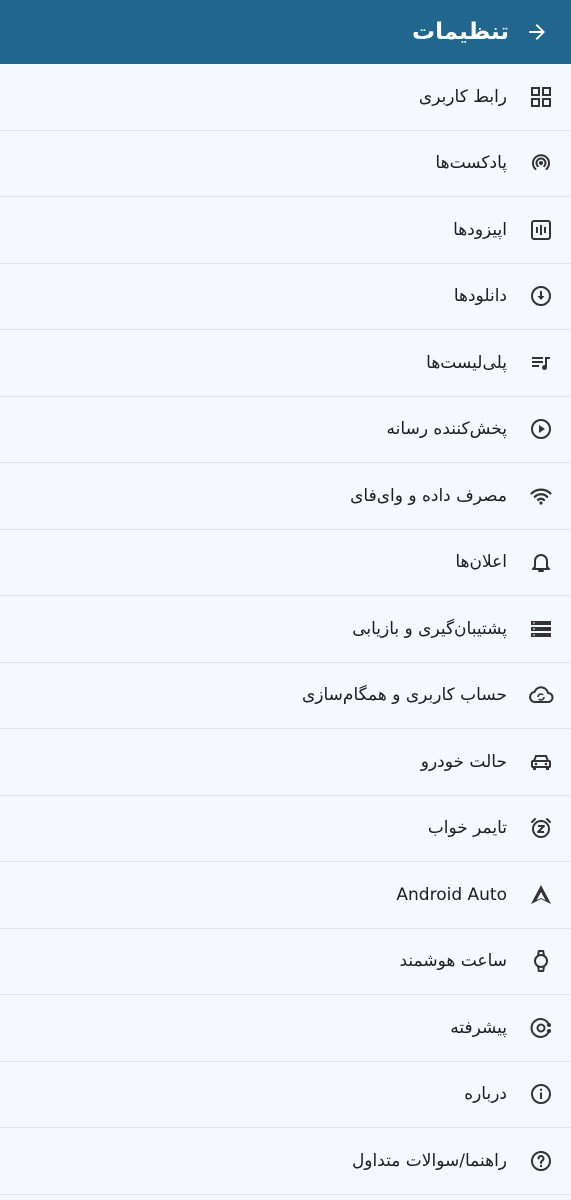 This screenshot has width=571, height=1200. What do you see at coordinates (541, 895) in the screenshot?
I see `android-auto-icon` at bounding box center [541, 895].